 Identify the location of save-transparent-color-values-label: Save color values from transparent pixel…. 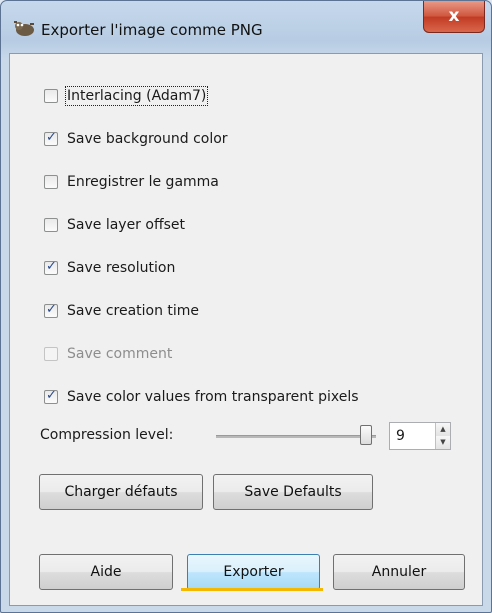
(213, 397).